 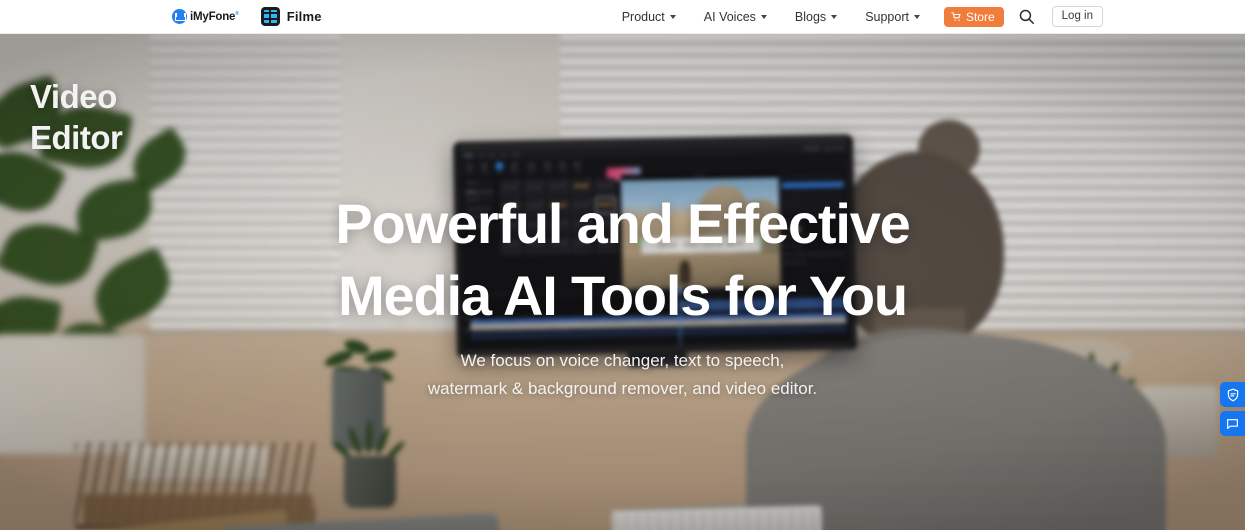 What do you see at coordinates (813, 202) in the screenshot?
I see `properties-preview-box` at bounding box center [813, 202].